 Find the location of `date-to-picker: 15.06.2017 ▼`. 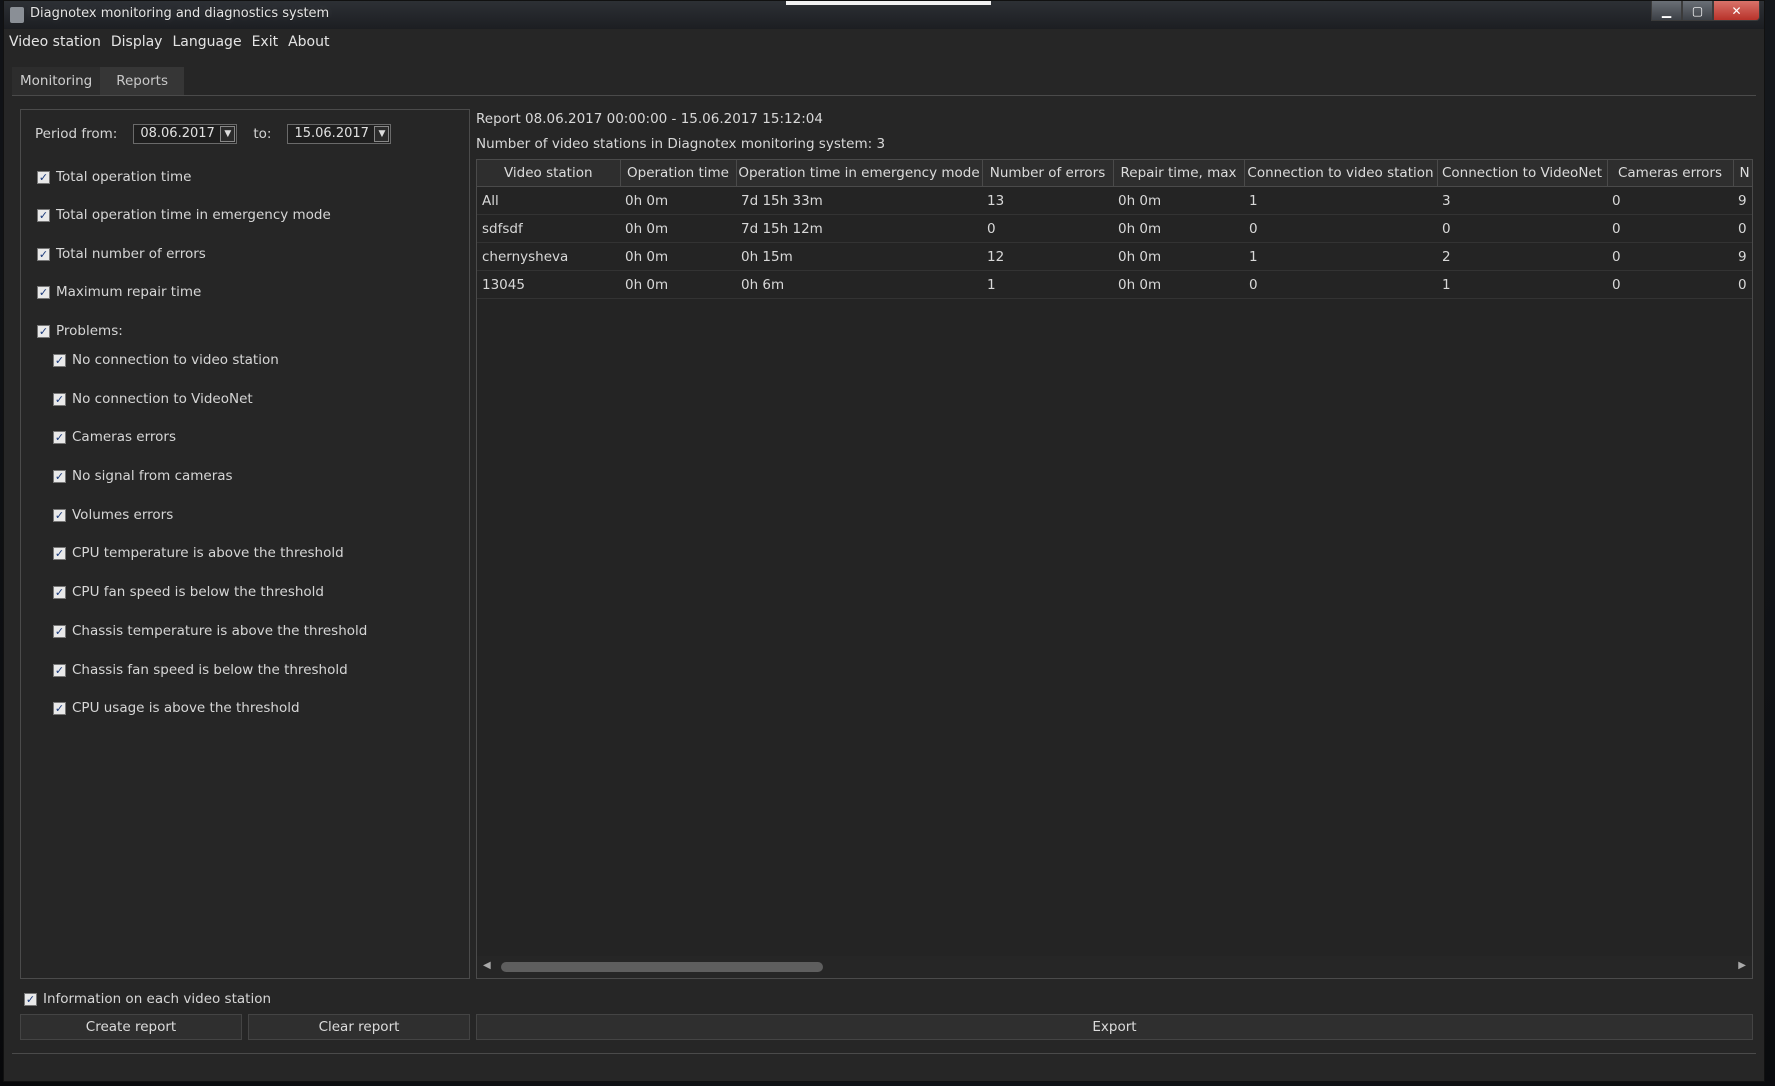

date-to-picker: 15.06.2017 ▼ is located at coordinates (339, 134).